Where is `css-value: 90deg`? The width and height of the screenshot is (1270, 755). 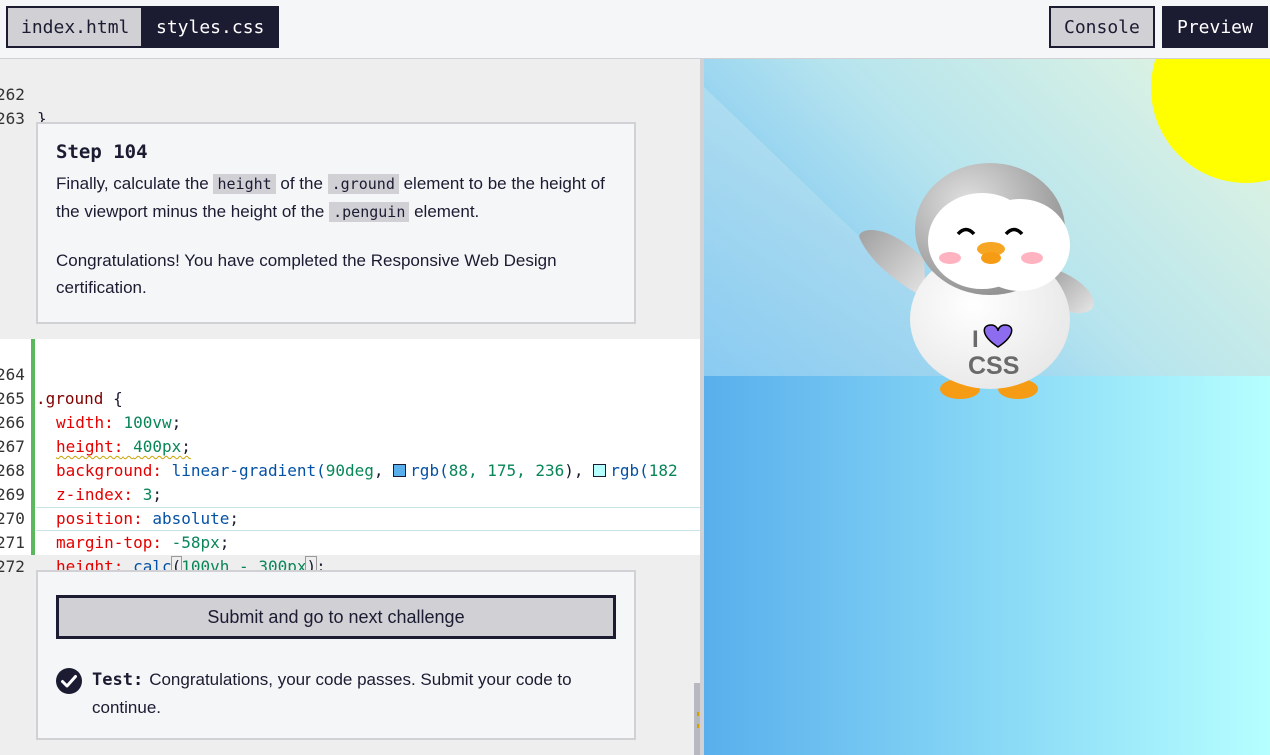
css-value: 90deg is located at coordinates (349, 470).